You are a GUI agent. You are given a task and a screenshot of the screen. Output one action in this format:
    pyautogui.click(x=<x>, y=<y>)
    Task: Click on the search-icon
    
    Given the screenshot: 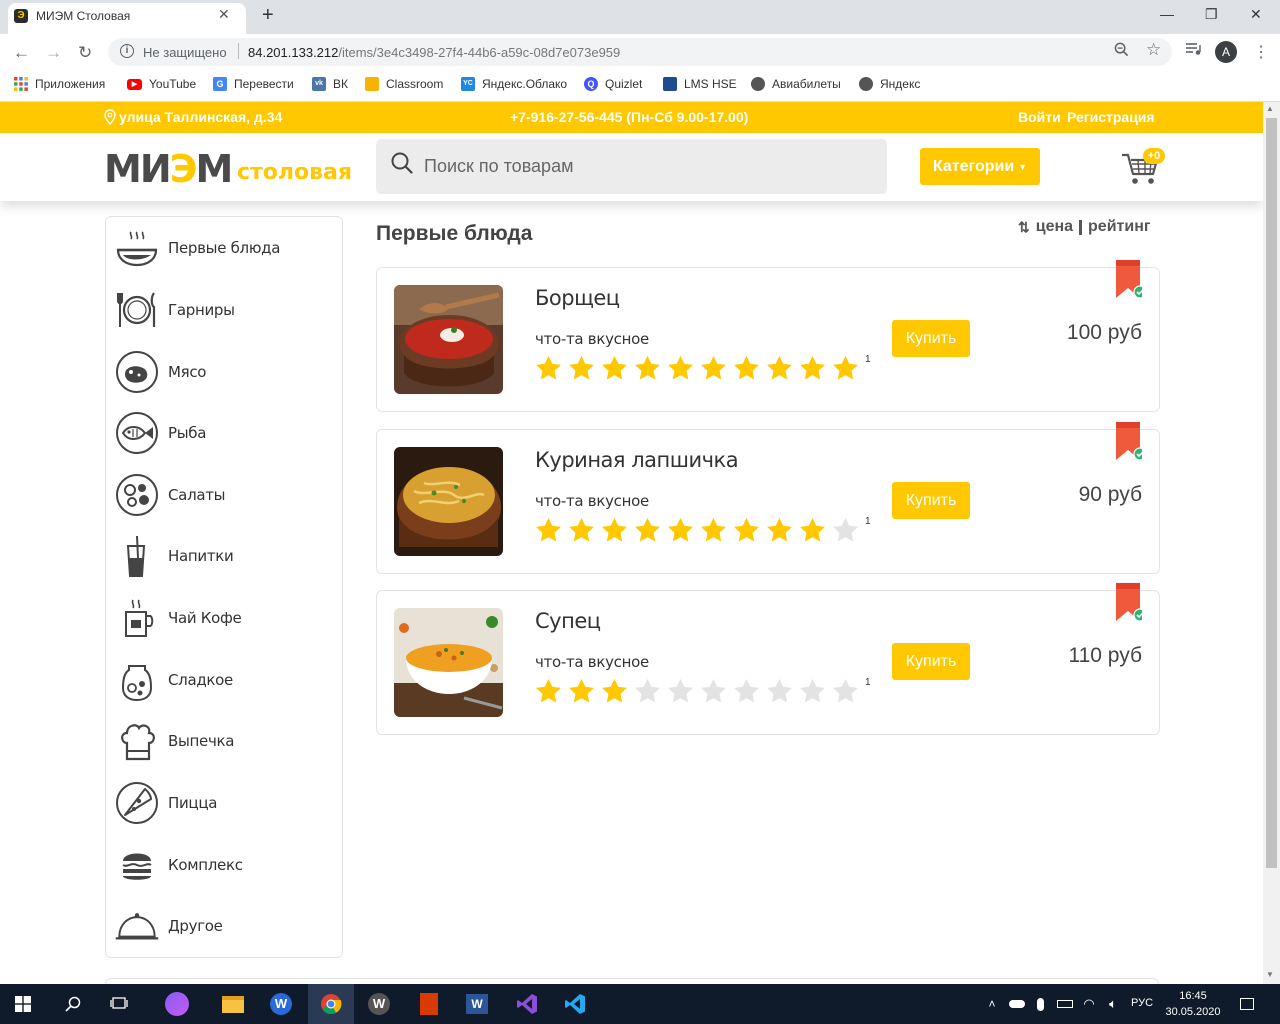 What is the action you would take?
    pyautogui.click(x=402, y=163)
    